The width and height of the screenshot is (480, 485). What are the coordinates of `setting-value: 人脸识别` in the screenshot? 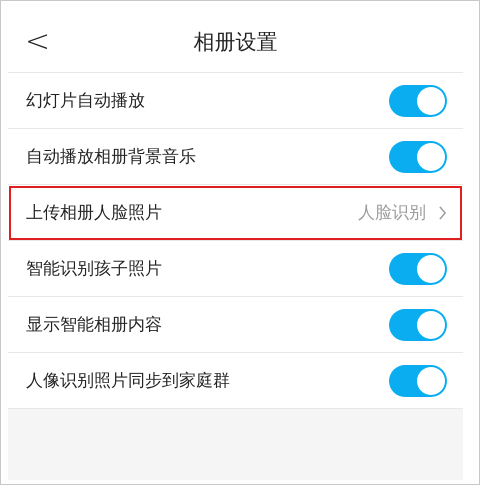 It's located at (392, 213).